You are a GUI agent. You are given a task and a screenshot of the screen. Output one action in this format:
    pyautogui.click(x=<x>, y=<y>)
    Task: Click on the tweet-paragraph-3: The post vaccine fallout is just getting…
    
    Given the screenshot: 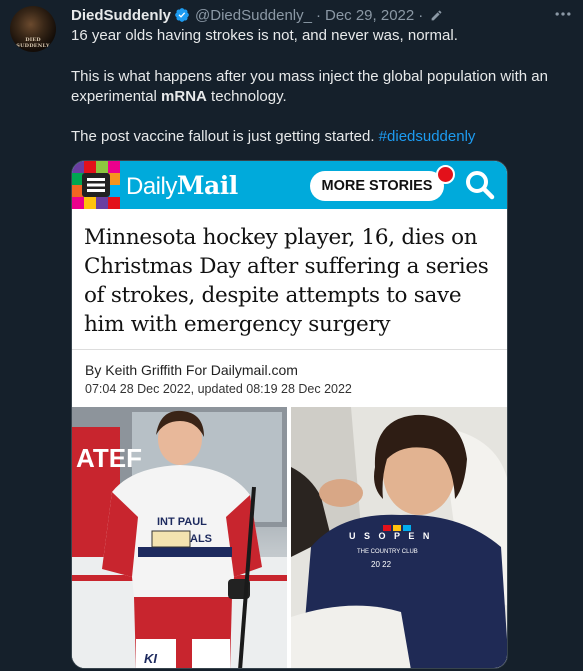 What is the action you would take?
    pyautogui.click(x=273, y=137)
    